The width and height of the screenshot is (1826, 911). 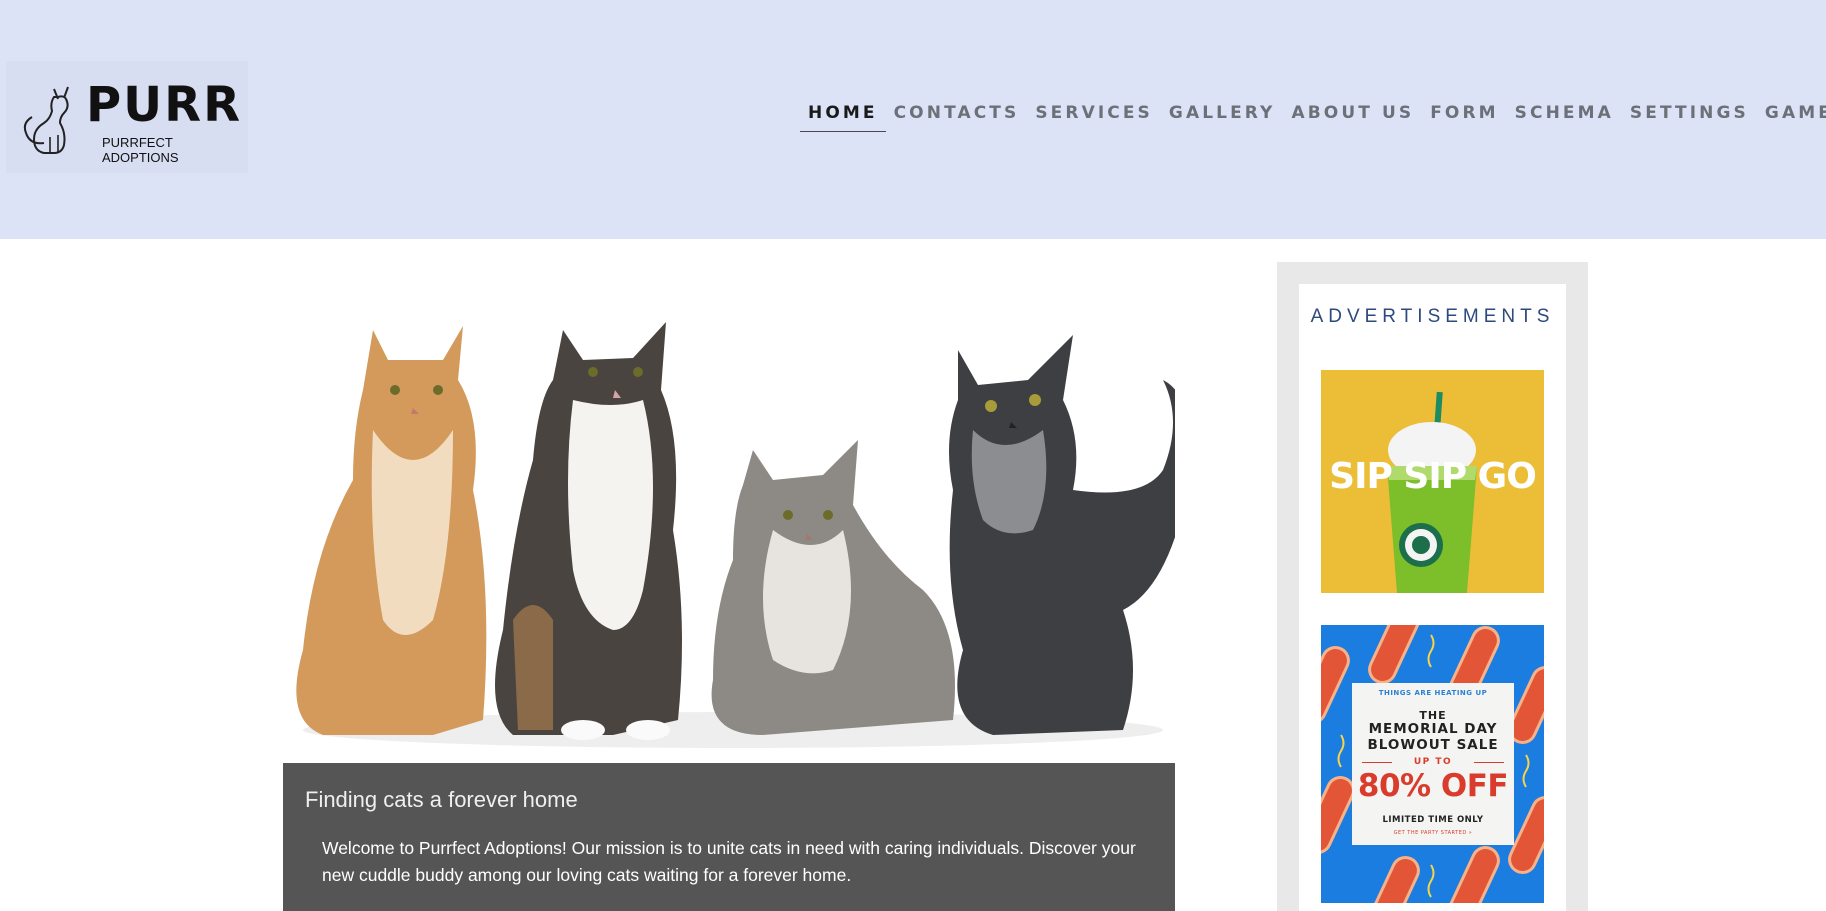 I want to click on nav-services: SERVICES, so click(x=1094, y=117).